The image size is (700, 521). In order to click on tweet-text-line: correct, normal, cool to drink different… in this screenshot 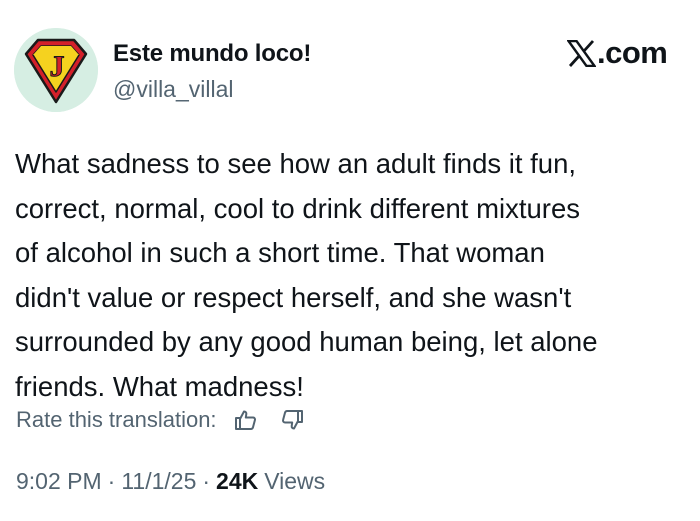, I will do `click(297, 208)`.